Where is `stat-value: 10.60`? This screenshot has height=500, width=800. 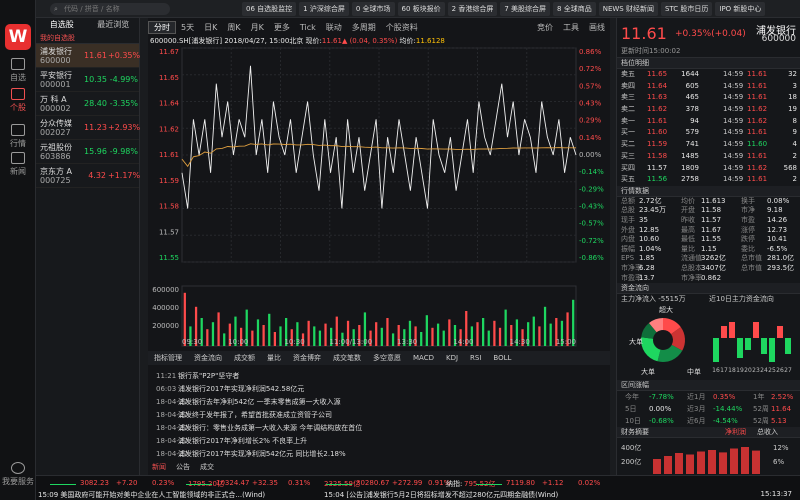 stat-value: 10.60 is located at coordinates (649, 239).